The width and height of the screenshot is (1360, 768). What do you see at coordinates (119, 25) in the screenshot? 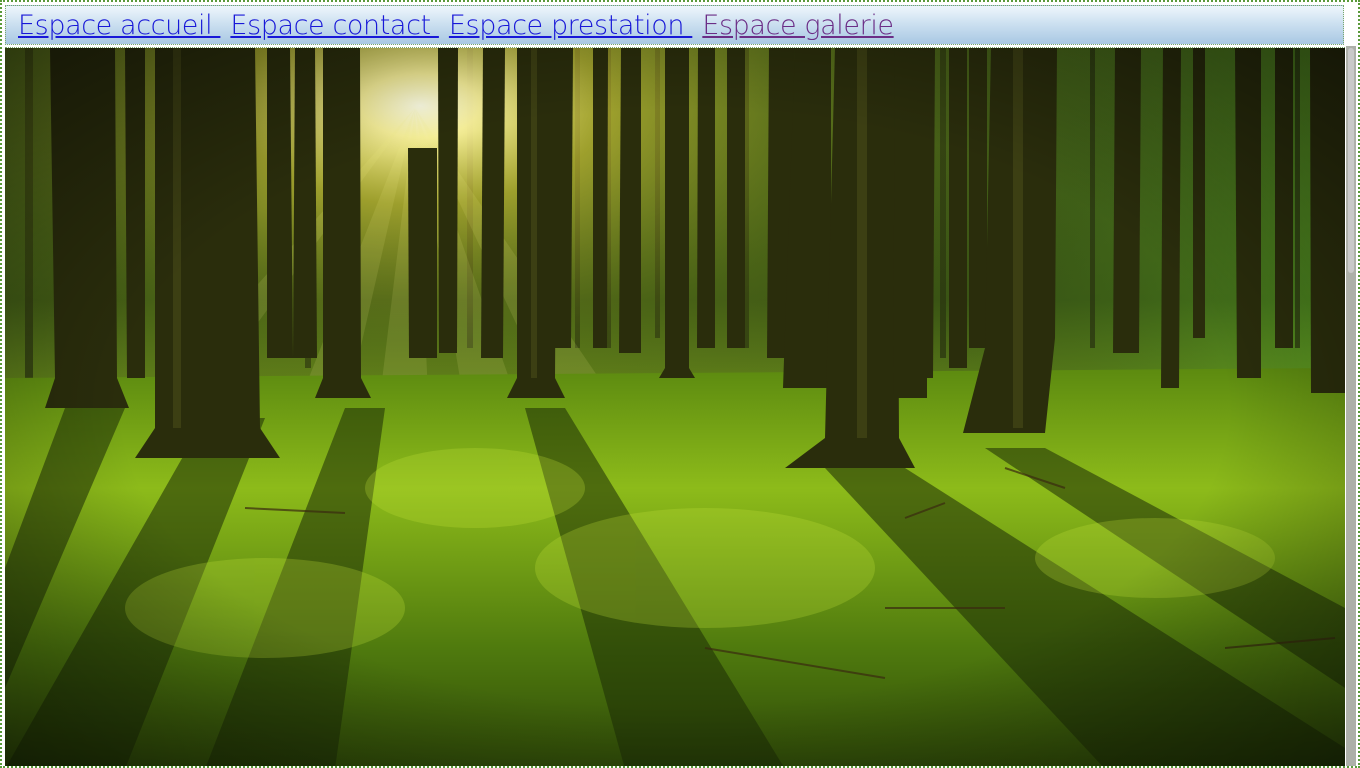
I see `nav-link-accueil: Espace accueil` at bounding box center [119, 25].